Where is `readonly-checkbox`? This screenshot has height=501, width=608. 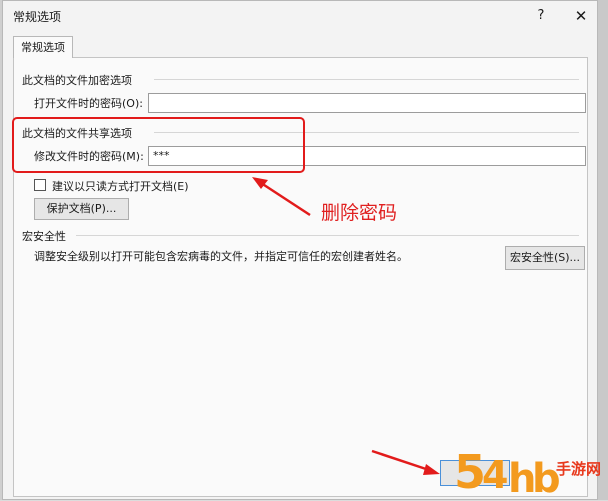
readonly-checkbox is located at coordinates (40, 185).